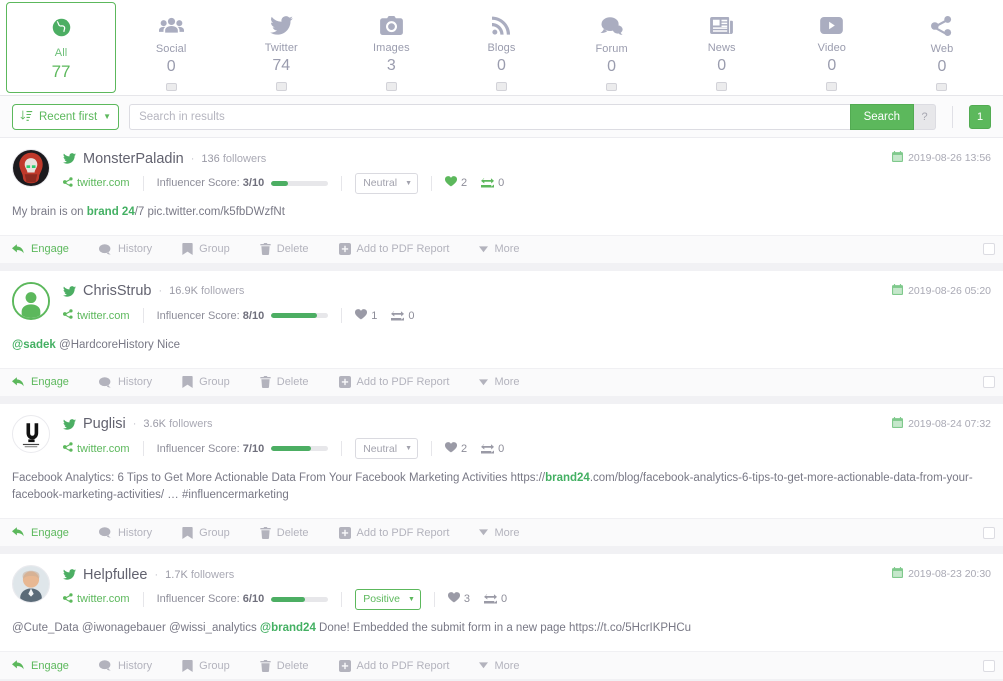 The image size is (1003, 681). Describe the element at coordinates (832, 48) in the screenshot. I see `source-tab-video: Video 0` at that location.